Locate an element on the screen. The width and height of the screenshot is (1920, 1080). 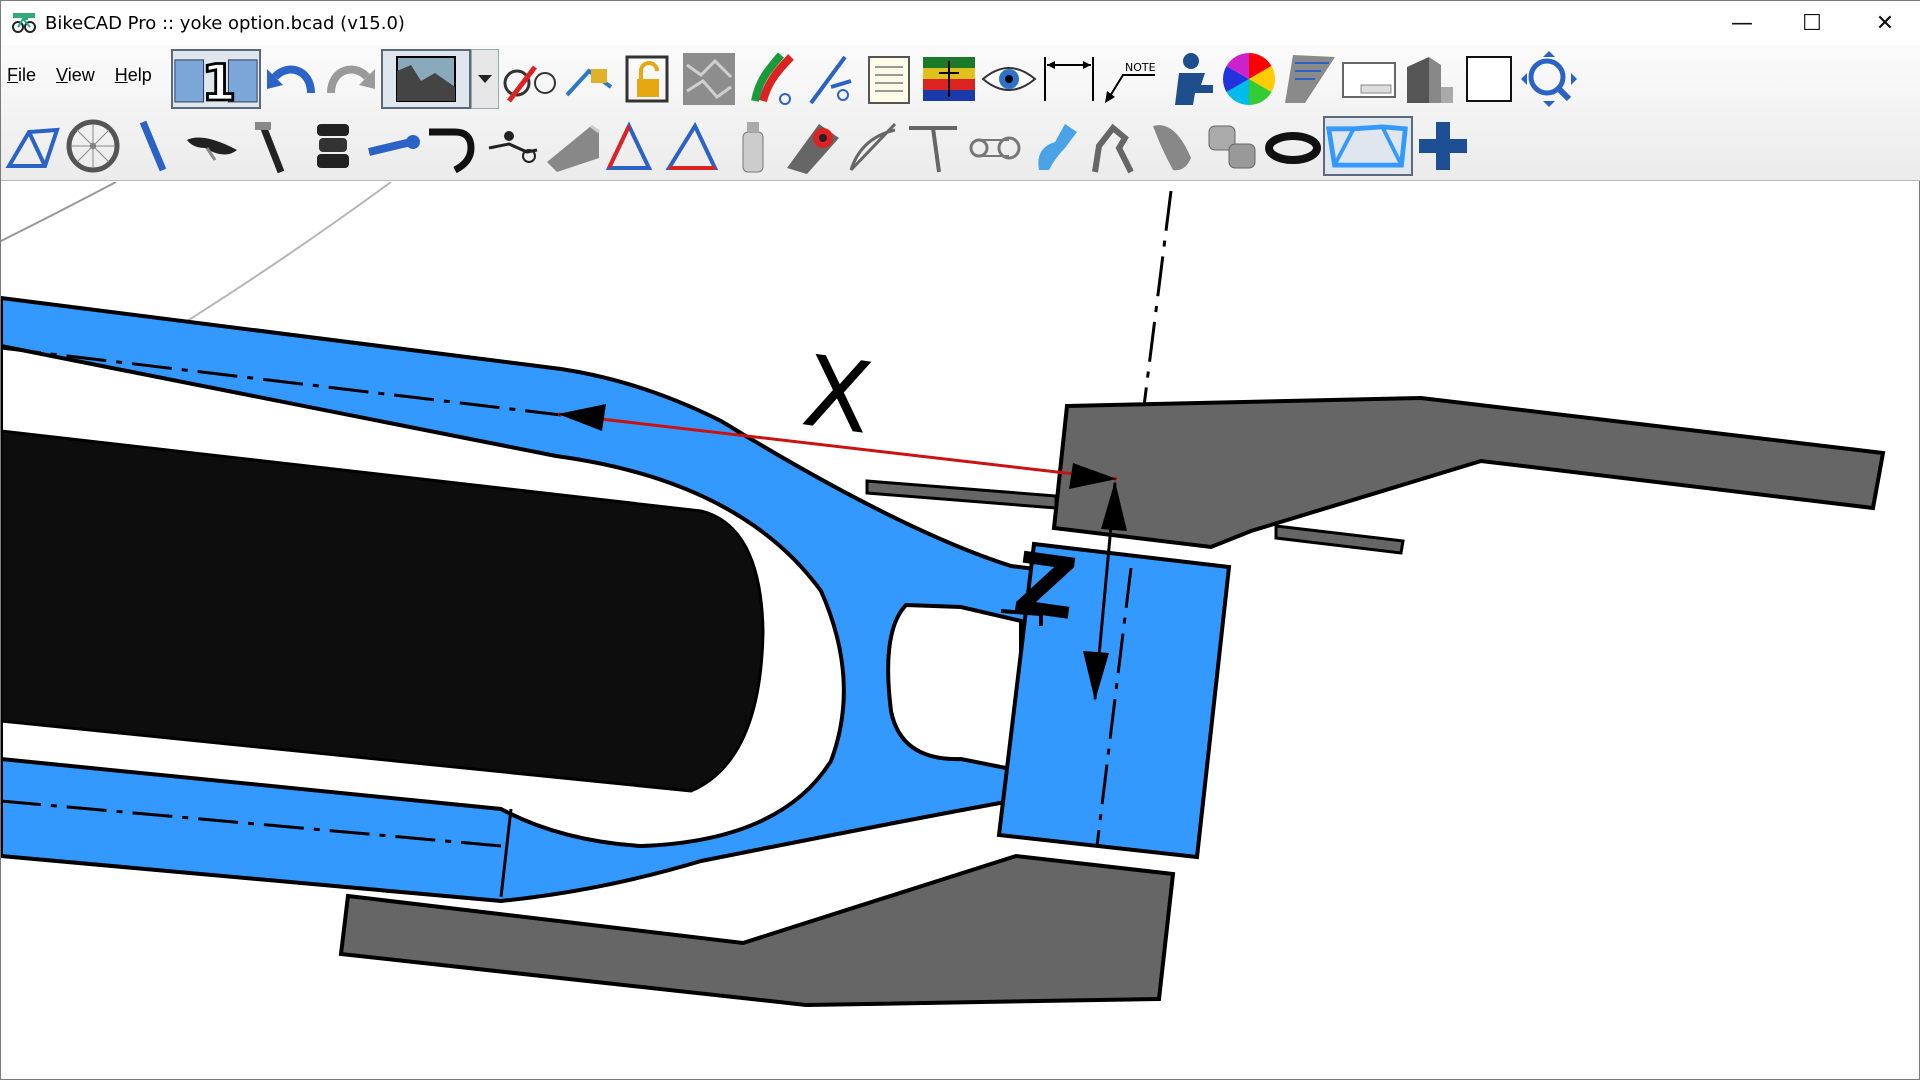
saddle-button is located at coordinates (213, 146).